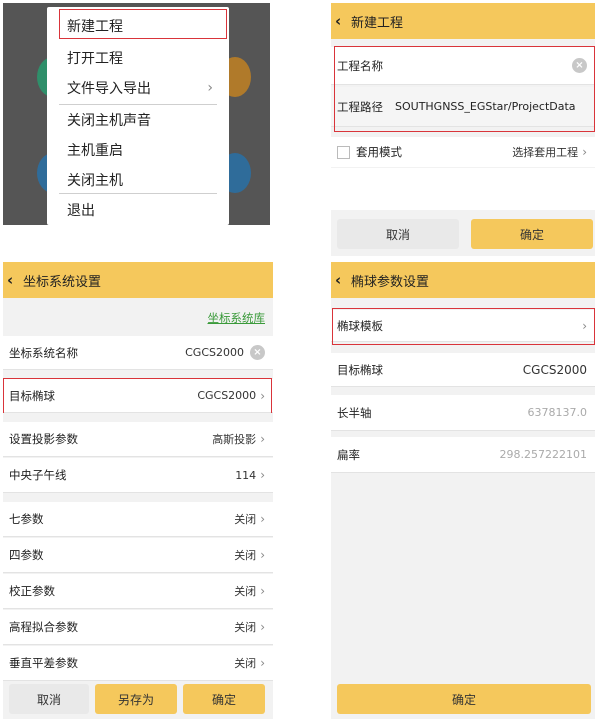 This screenshot has width=595, height=719. Describe the element at coordinates (360, 65) in the screenshot. I see `field-label: 工程名称` at that location.